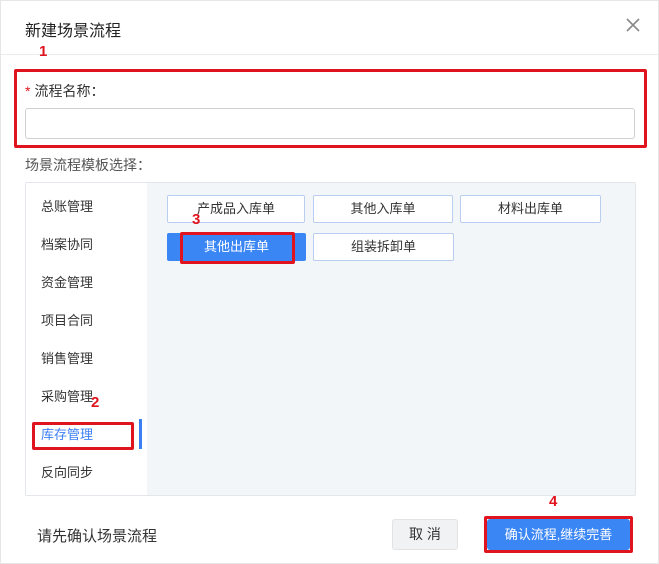 Image resolution: width=659 pixels, height=564 pixels. Describe the element at coordinates (73, 31) in the screenshot. I see `dialog-title: 新建场景流程` at that location.